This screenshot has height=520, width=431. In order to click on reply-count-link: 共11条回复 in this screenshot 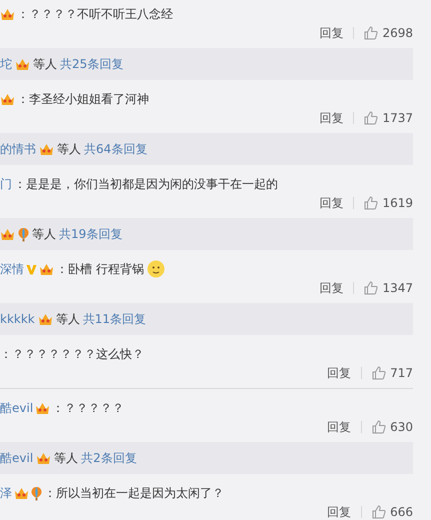, I will do `click(114, 319)`.